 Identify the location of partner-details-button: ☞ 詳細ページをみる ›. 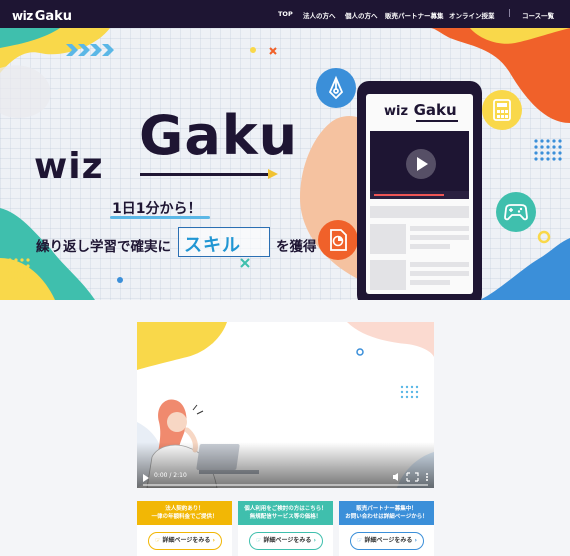
(387, 541).